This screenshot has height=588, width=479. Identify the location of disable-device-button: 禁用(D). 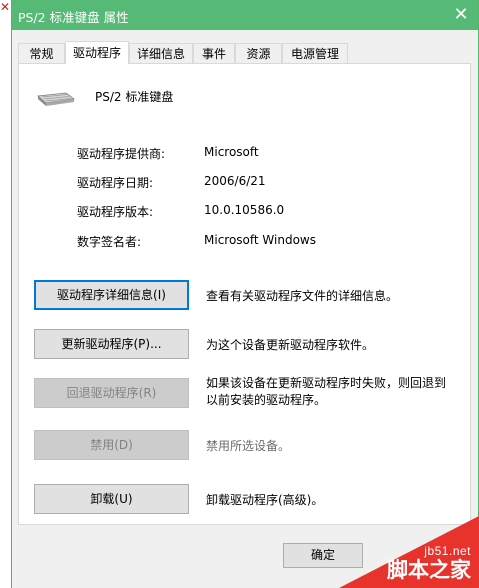
(111, 445).